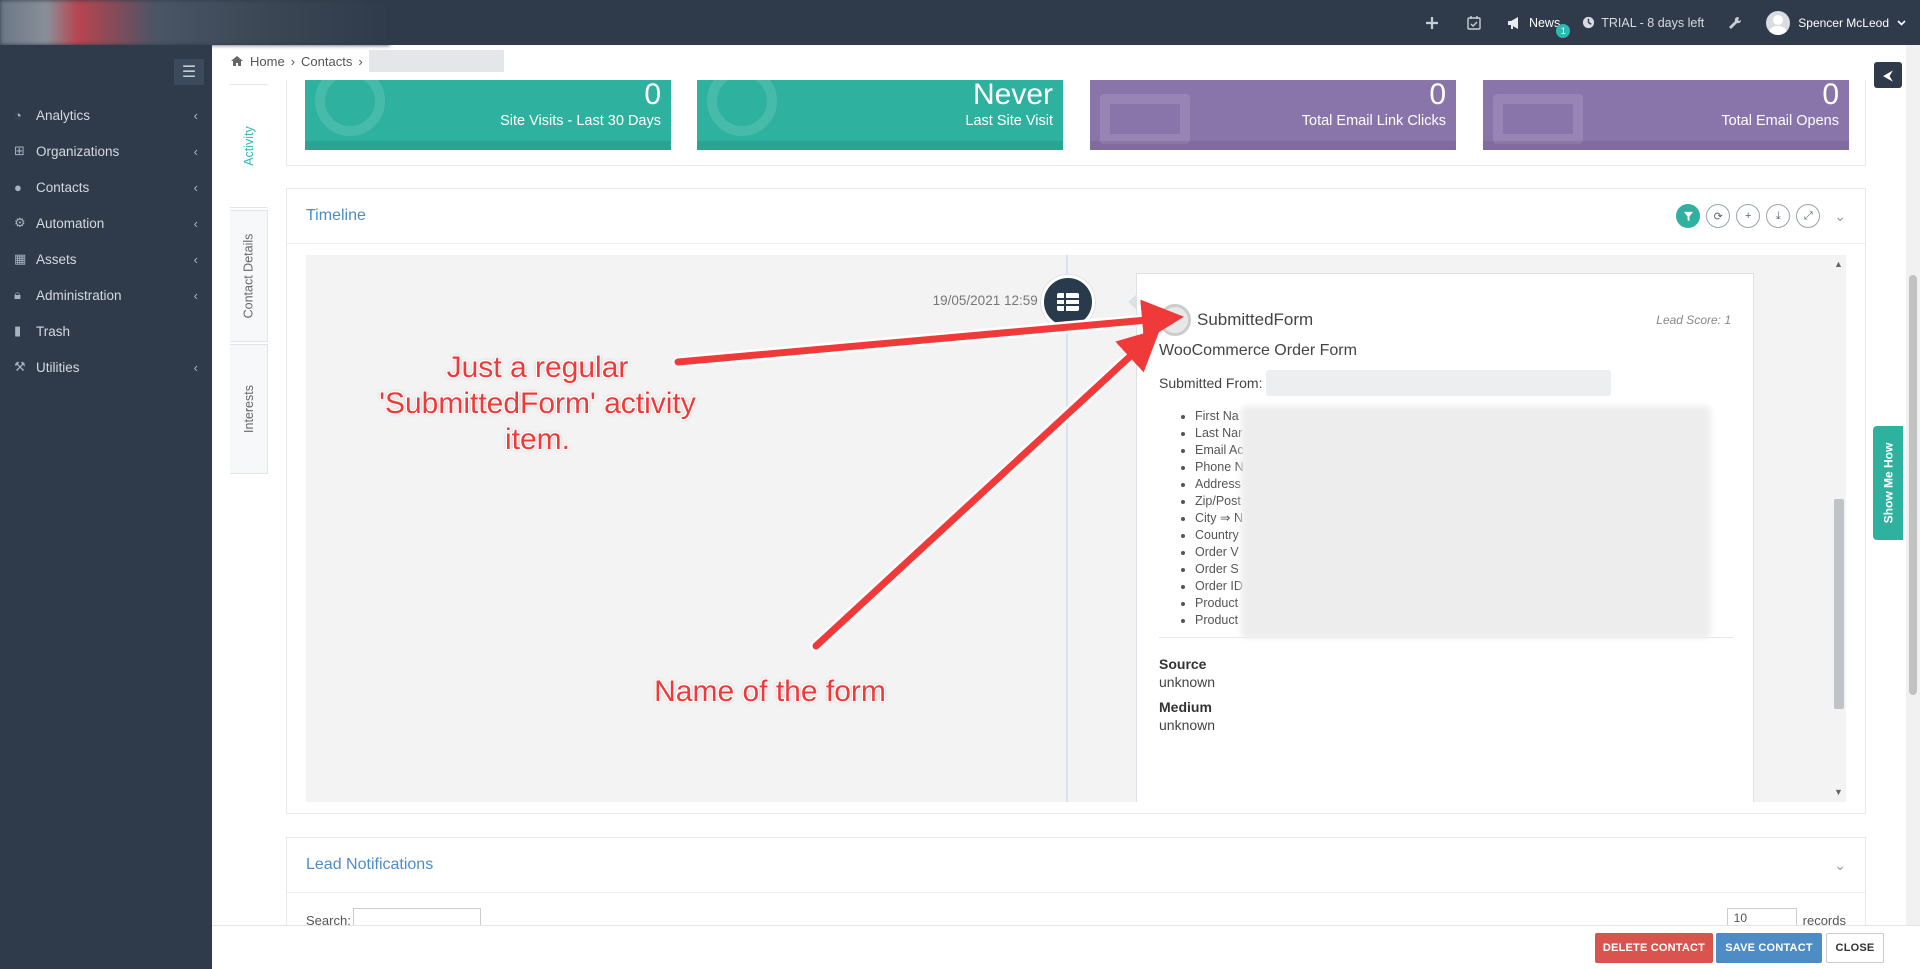  I want to click on tab-label: Interests, so click(248, 409).